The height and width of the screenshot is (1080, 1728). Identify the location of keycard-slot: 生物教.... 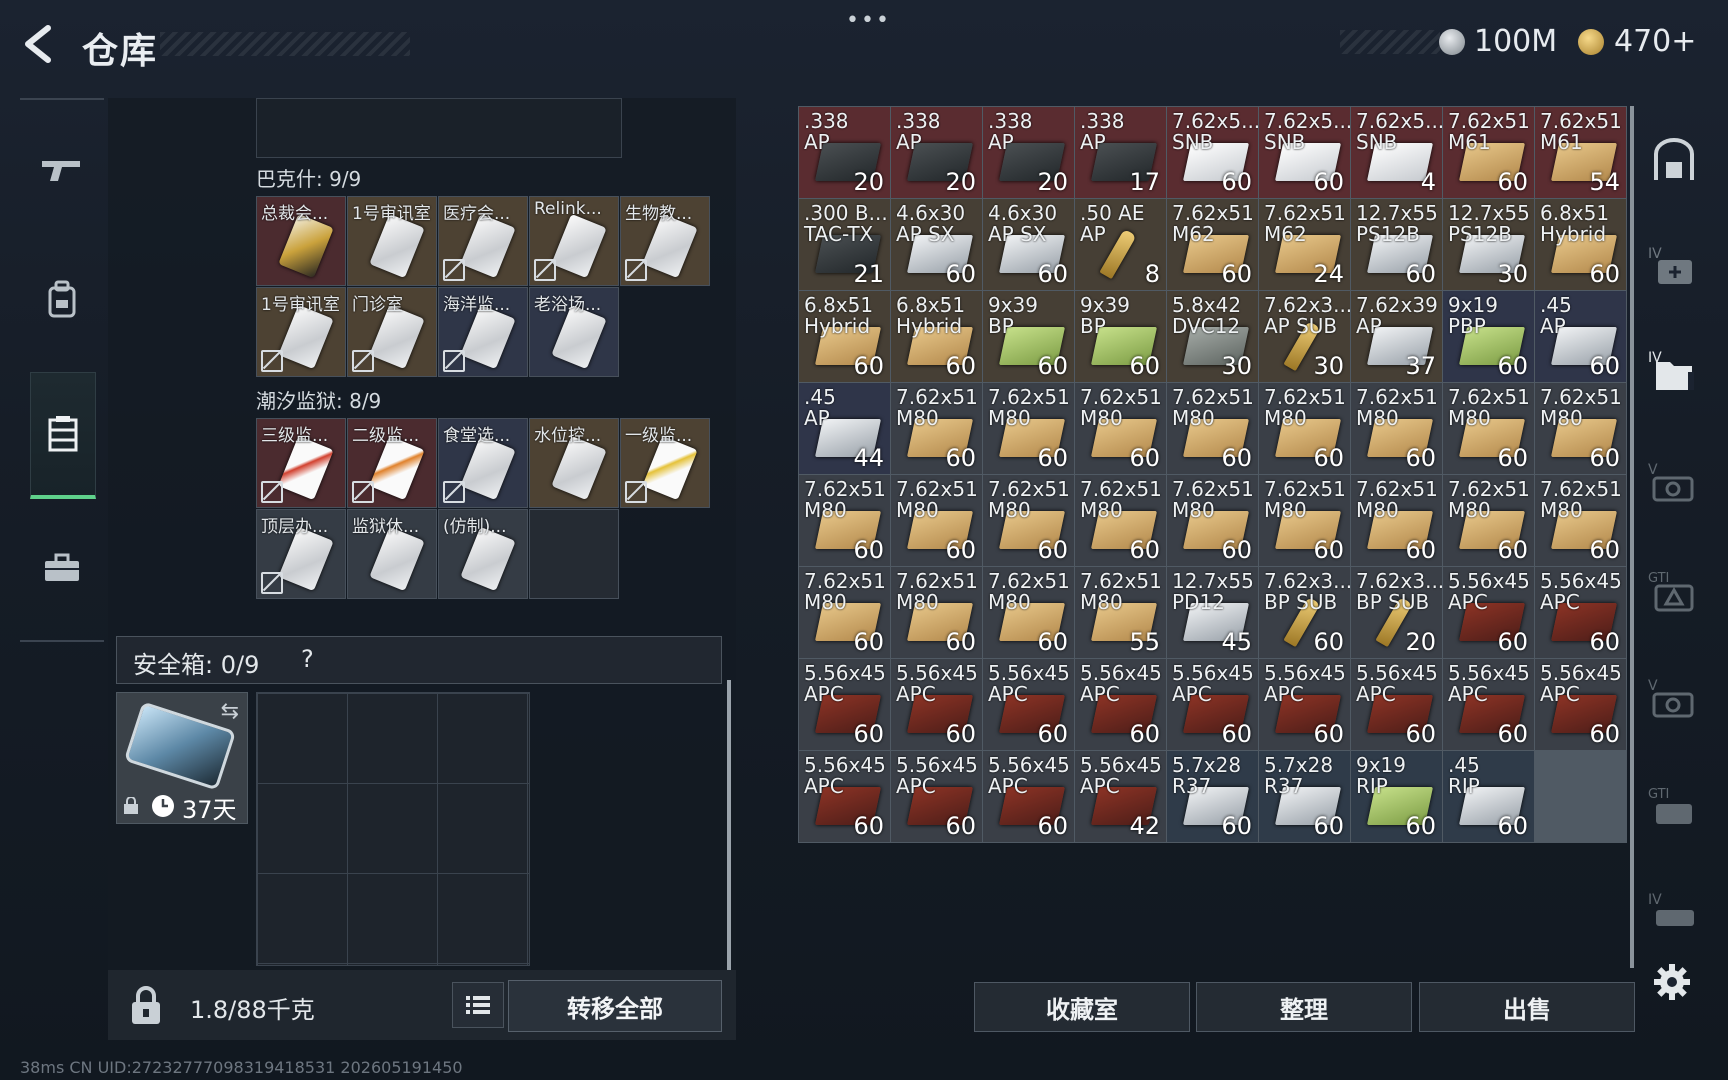
(665, 241).